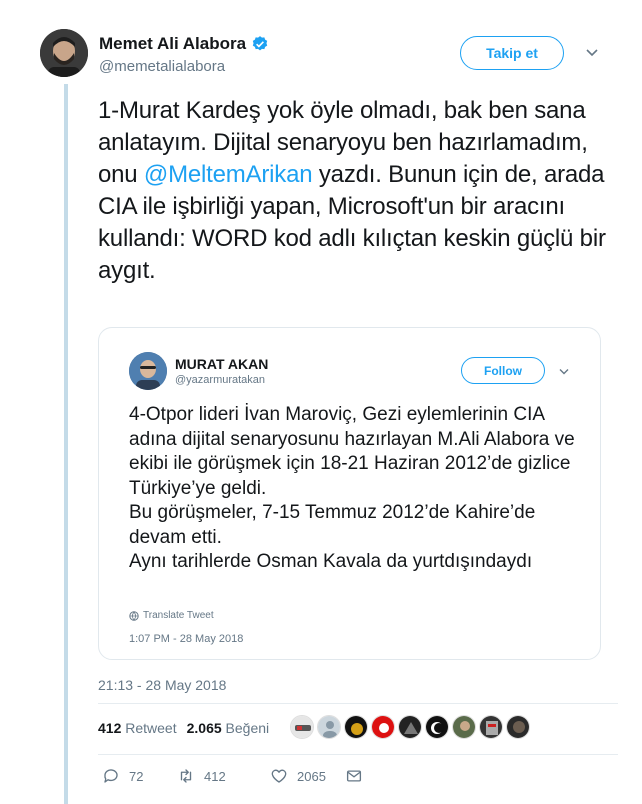 The image size is (642, 804). I want to click on translate-tweet-link: Translate Tweet, so click(171, 615).